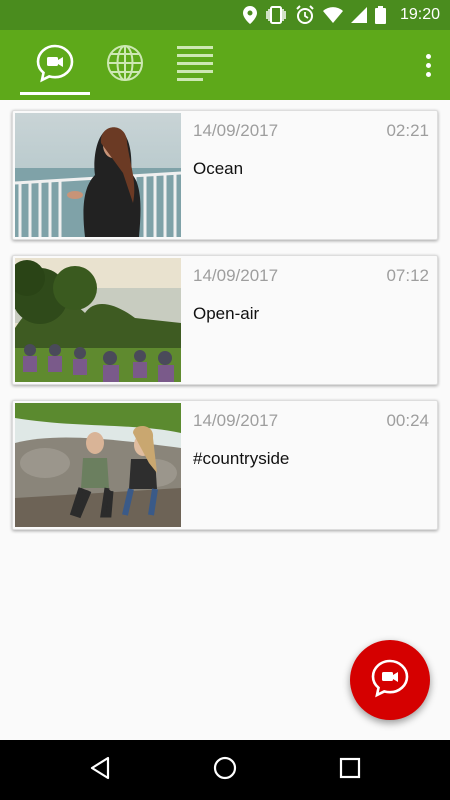 This screenshot has width=450, height=800. I want to click on globe-icon, so click(125, 65).